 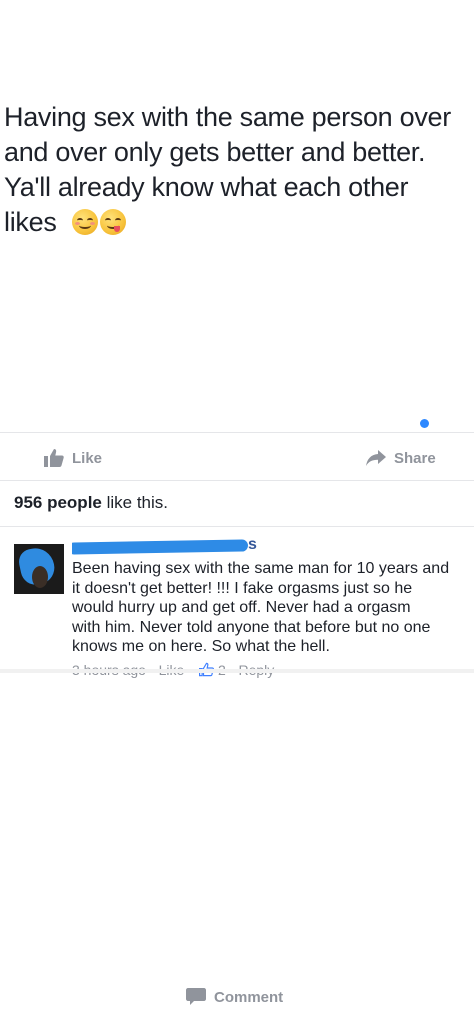 I want to click on likes-count: 956 people, so click(x=58, y=502).